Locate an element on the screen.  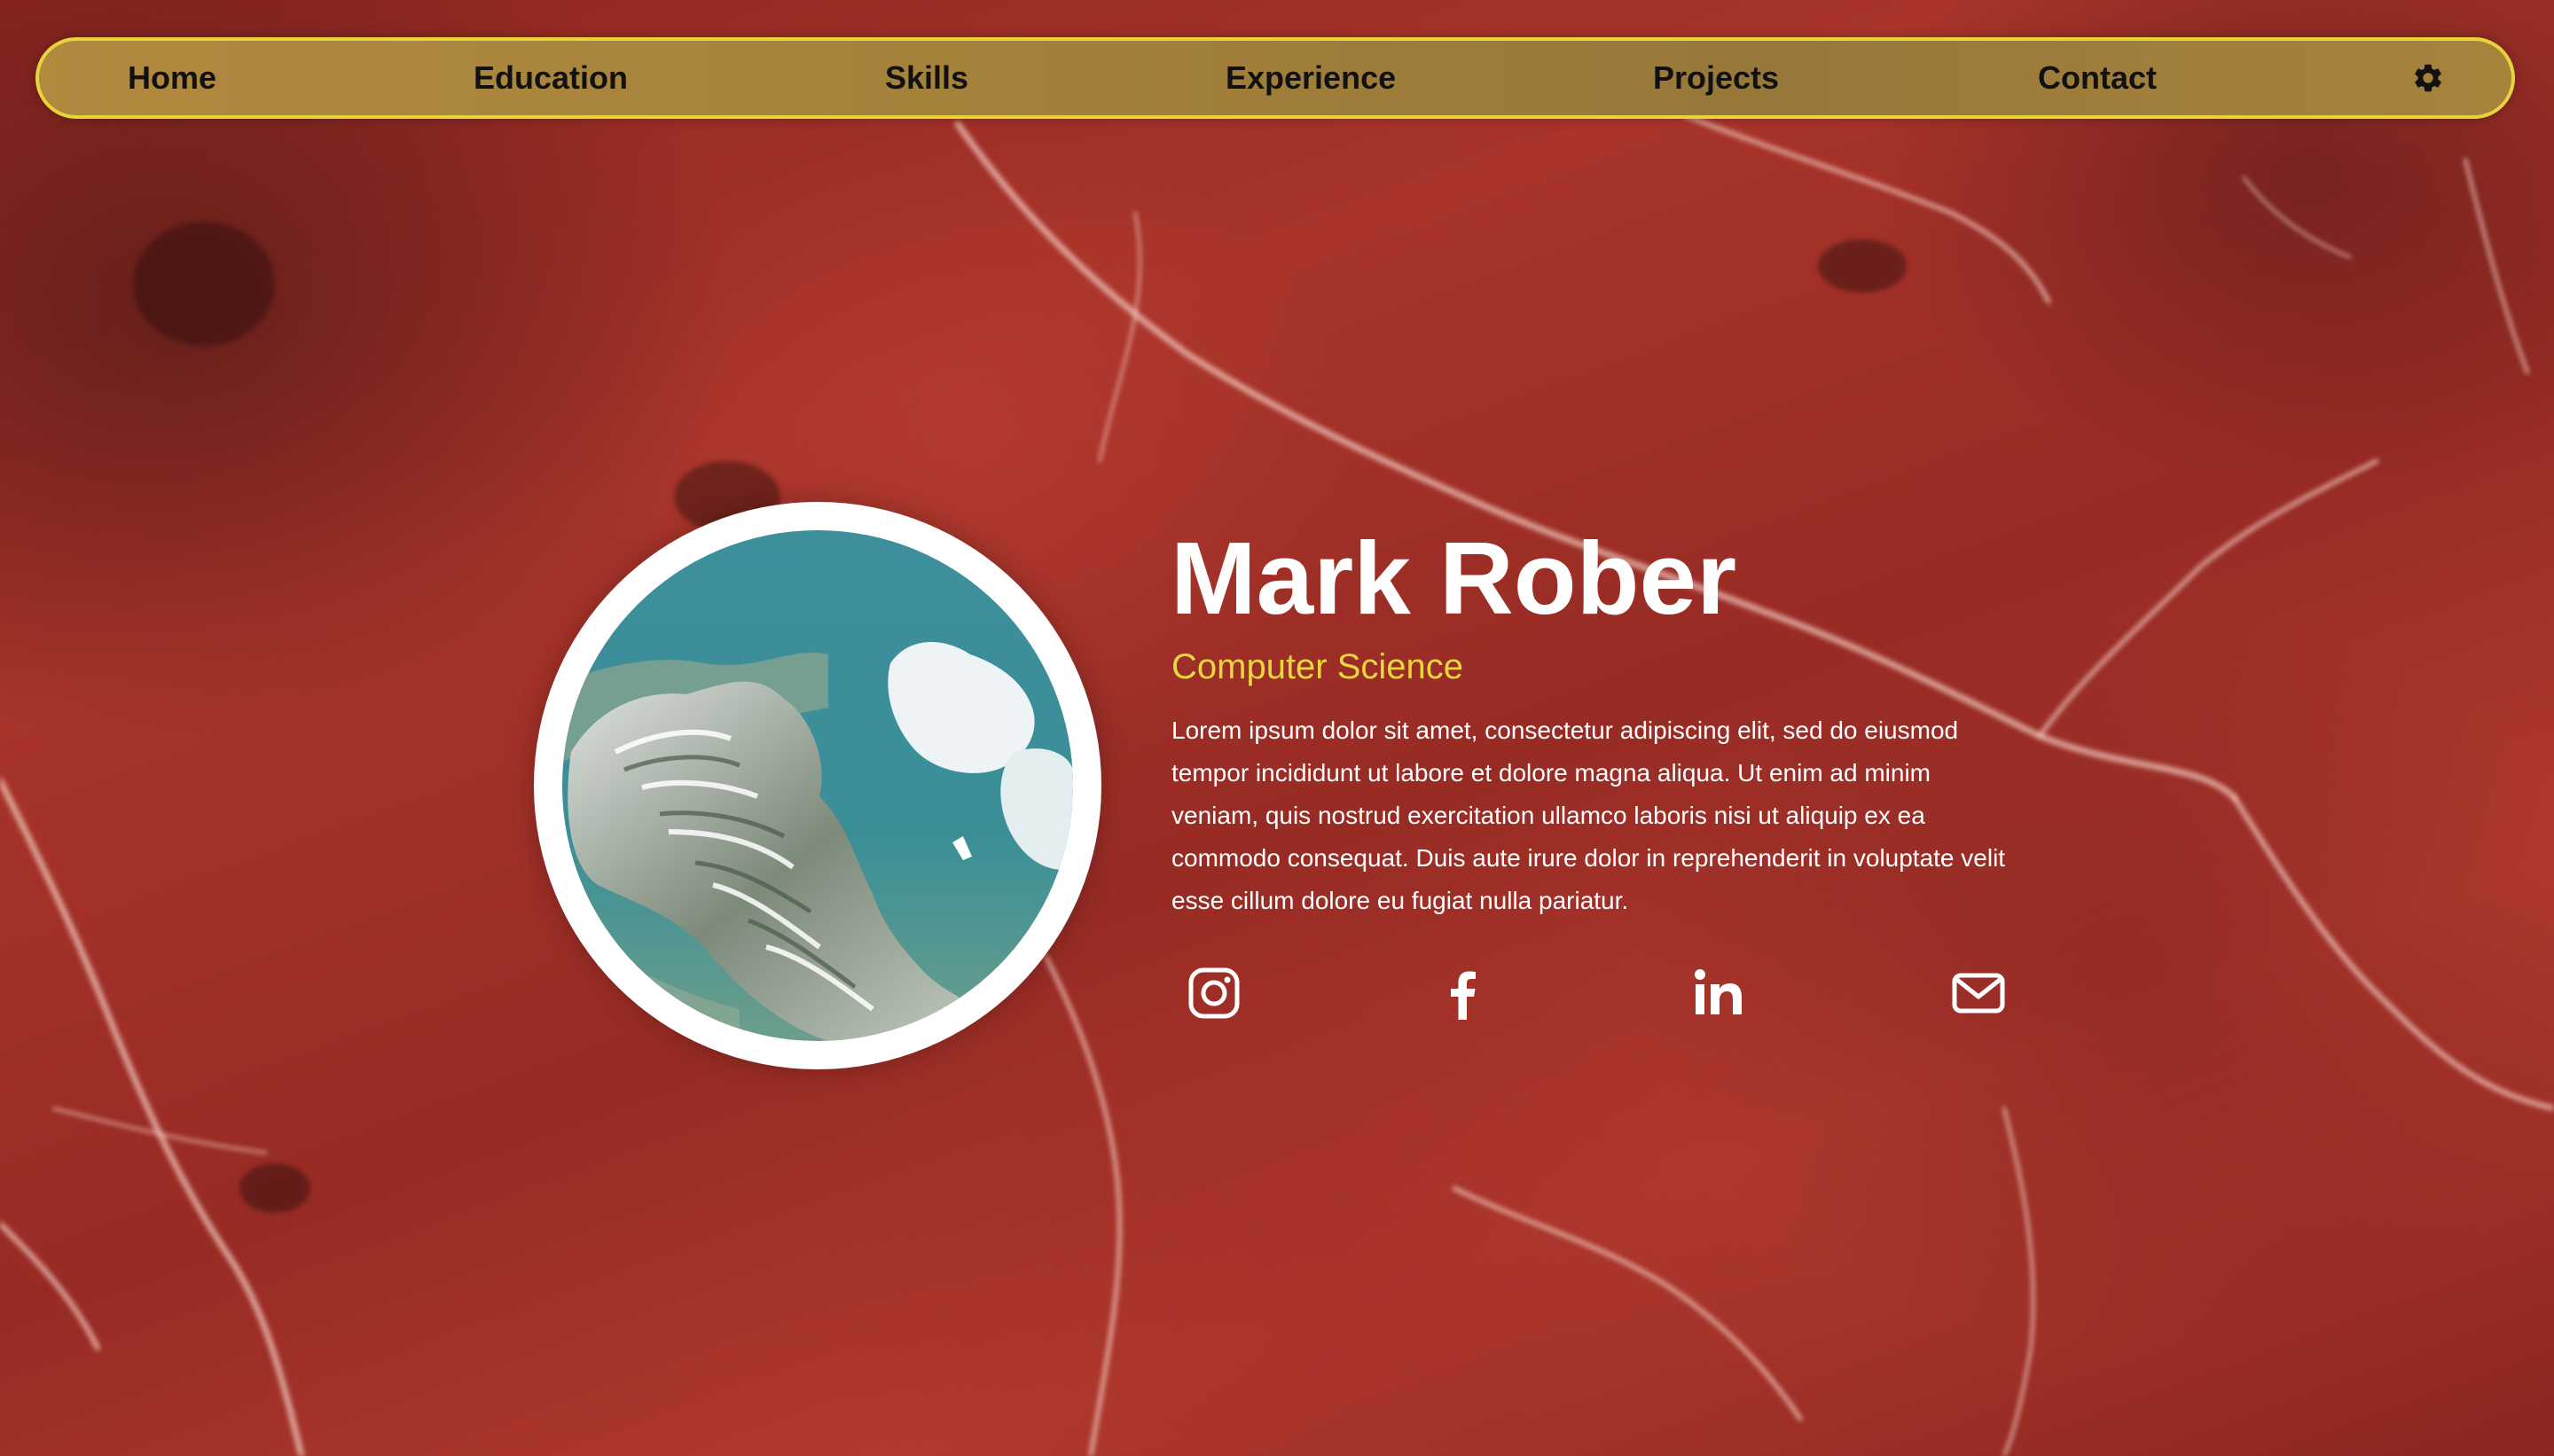
nav-item-projects: Projects is located at coordinates (1716, 78).